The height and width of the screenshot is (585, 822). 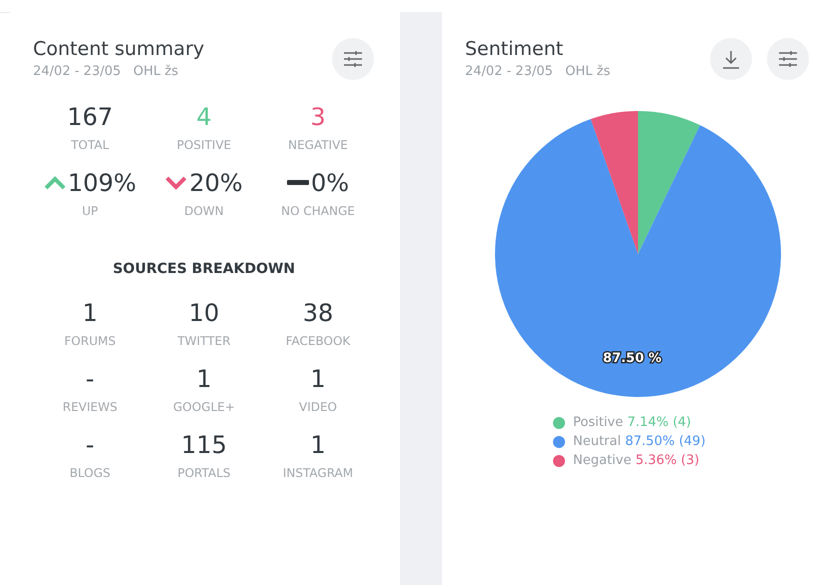 I want to click on stat-value: 3, so click(x=318, y=117).